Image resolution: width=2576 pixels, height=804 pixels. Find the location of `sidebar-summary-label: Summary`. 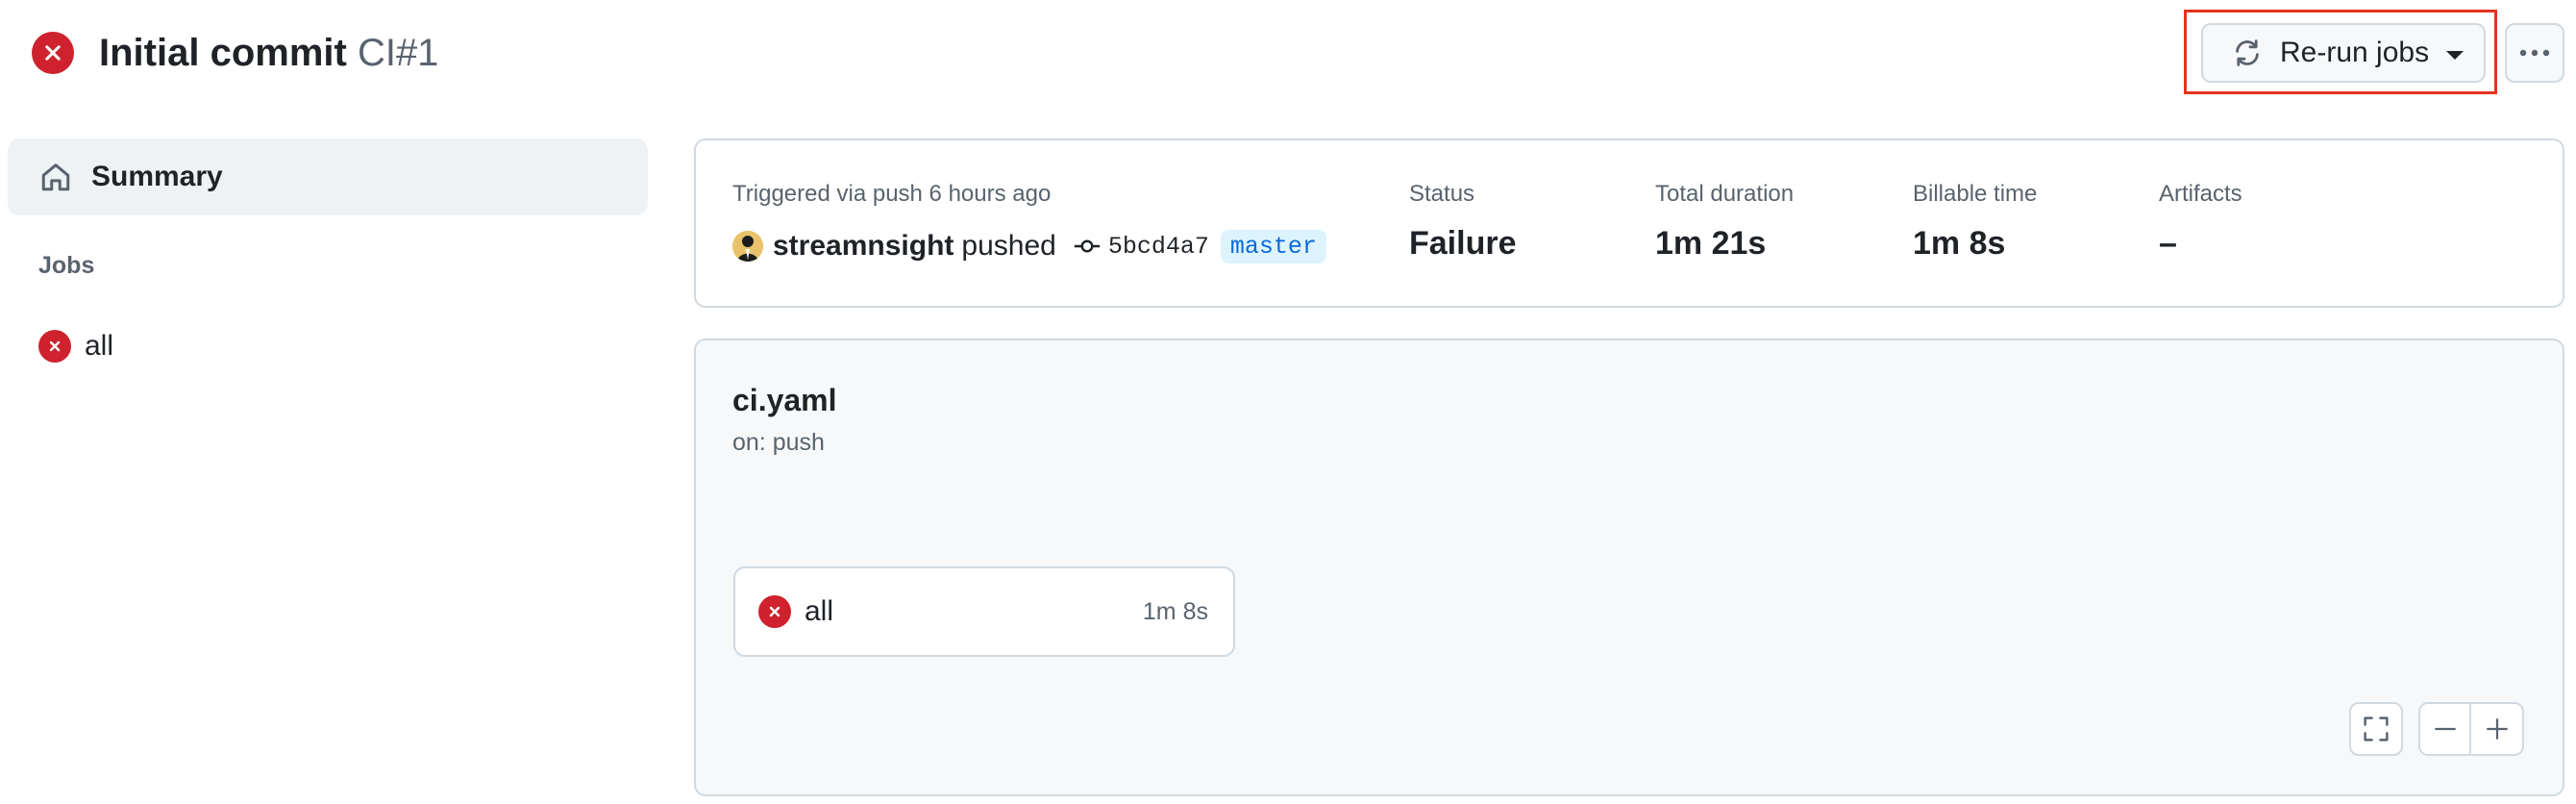

sidebar-summary-label: Summary is located at coordinates (157, 176).